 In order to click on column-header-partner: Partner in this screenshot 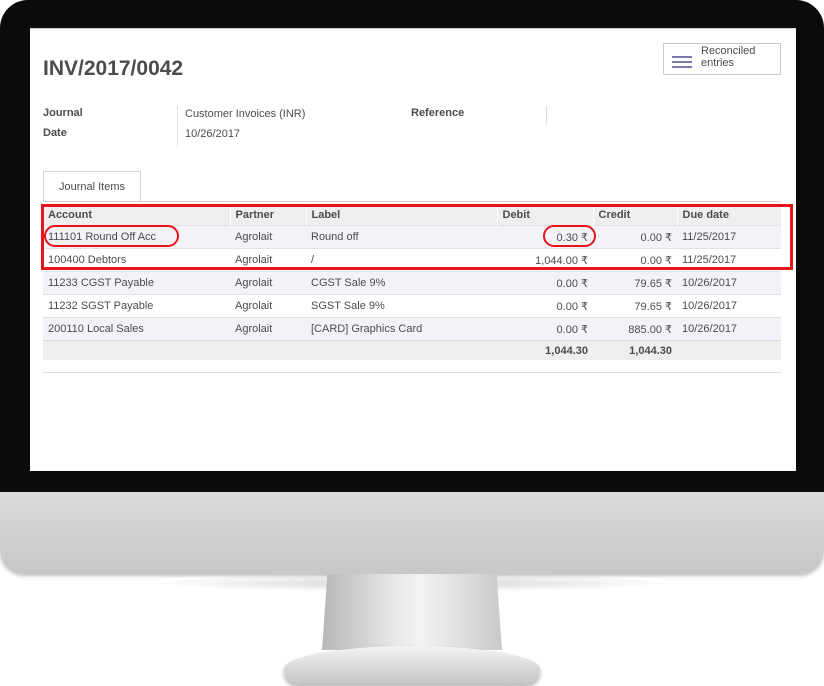, I will do `click(267, 215)`.